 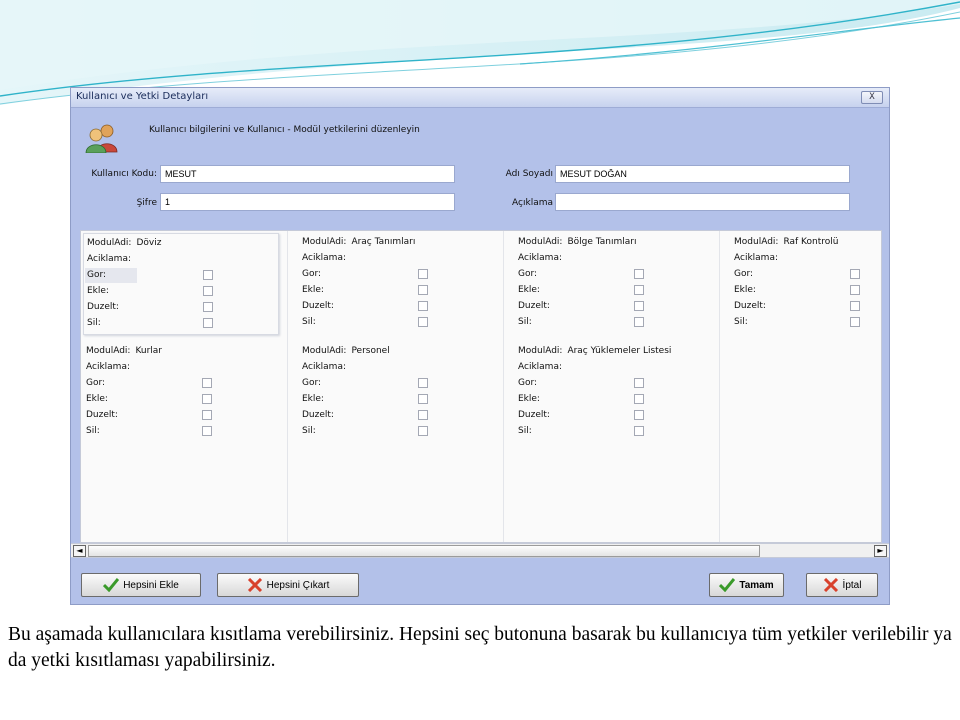 What do you see at coordinates (532, 203) in the screenshot?
I see `description-label: Açıklama` at bounding box center [532, 203].